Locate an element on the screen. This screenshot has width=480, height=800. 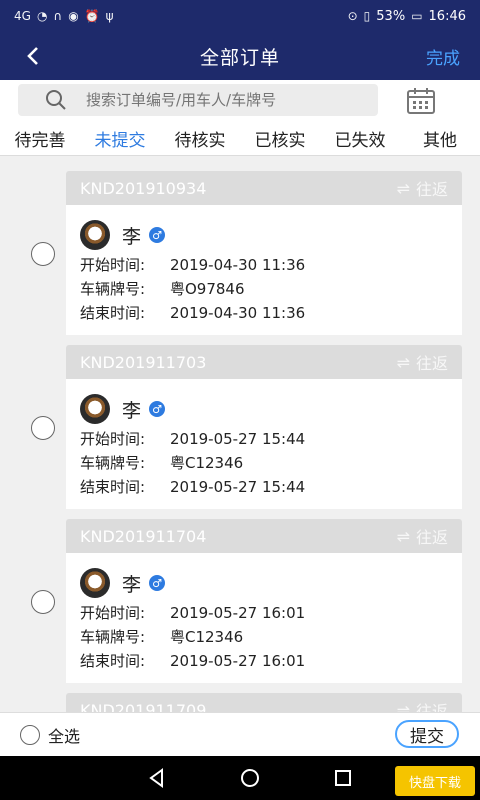
calendar-icon is located at coordinates (421, 101).